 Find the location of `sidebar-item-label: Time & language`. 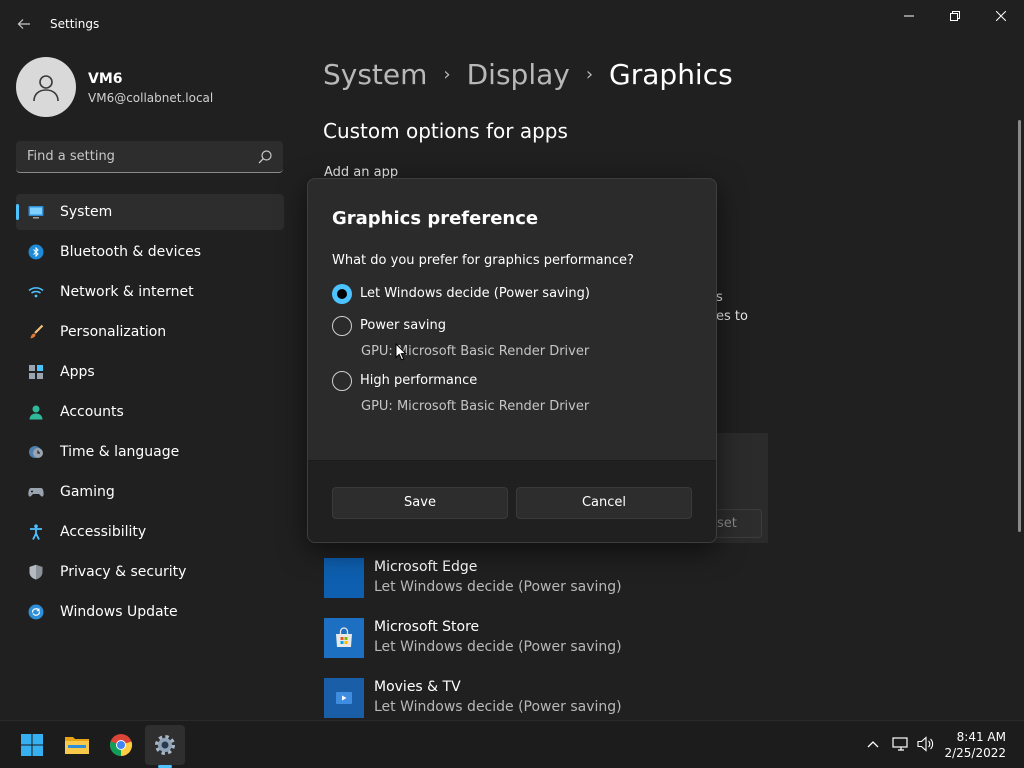

sidebar-item-label: Time & language is located at coordinates (120, 452).